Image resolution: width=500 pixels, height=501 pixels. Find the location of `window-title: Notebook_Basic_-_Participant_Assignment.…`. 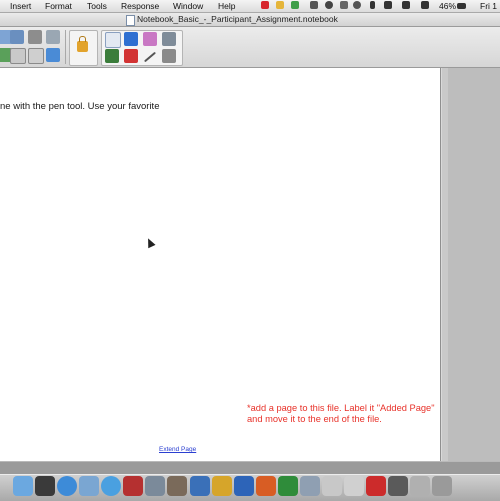

window-title: Notebook_Basic_-_Participant_Assignment.… is located at coordinates (237, 19).